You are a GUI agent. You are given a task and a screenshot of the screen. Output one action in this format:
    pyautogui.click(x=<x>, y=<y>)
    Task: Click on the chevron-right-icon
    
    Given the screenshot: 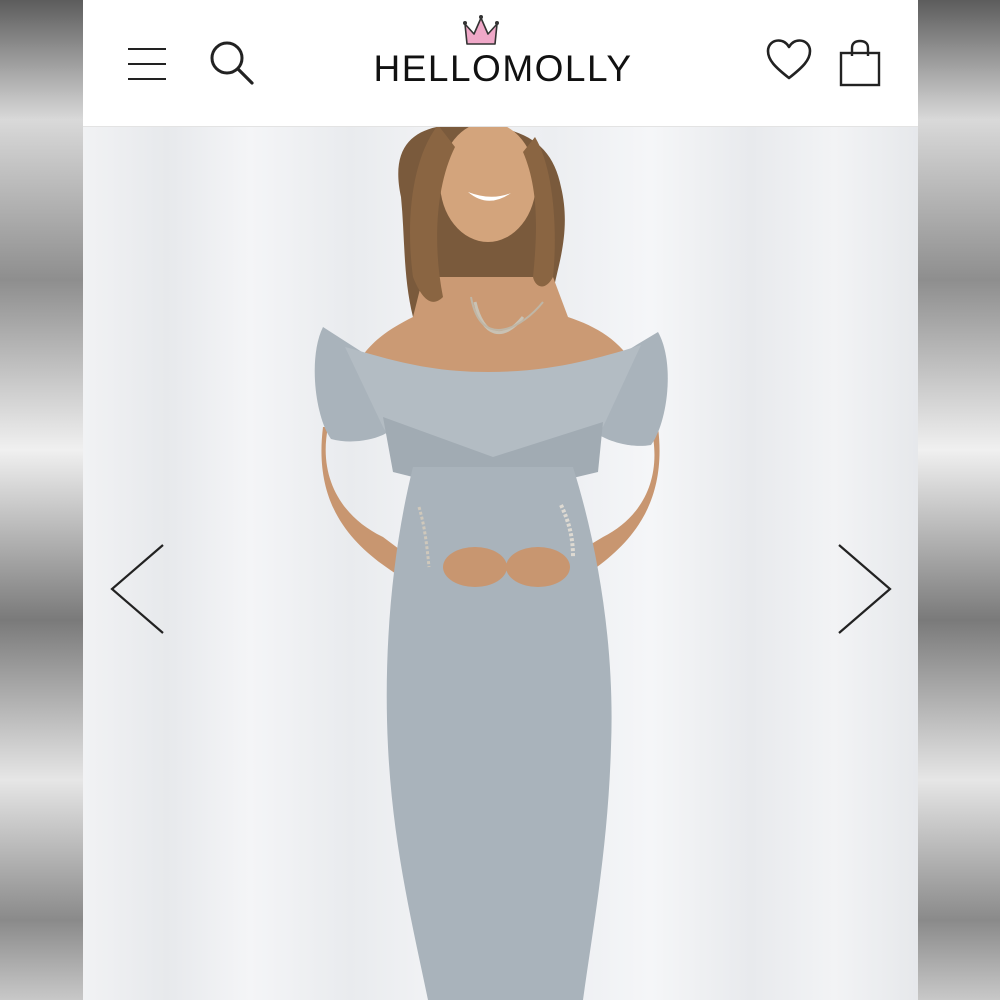 What is the action you would take?
    pyautogui.click(x=865, y=589)
    